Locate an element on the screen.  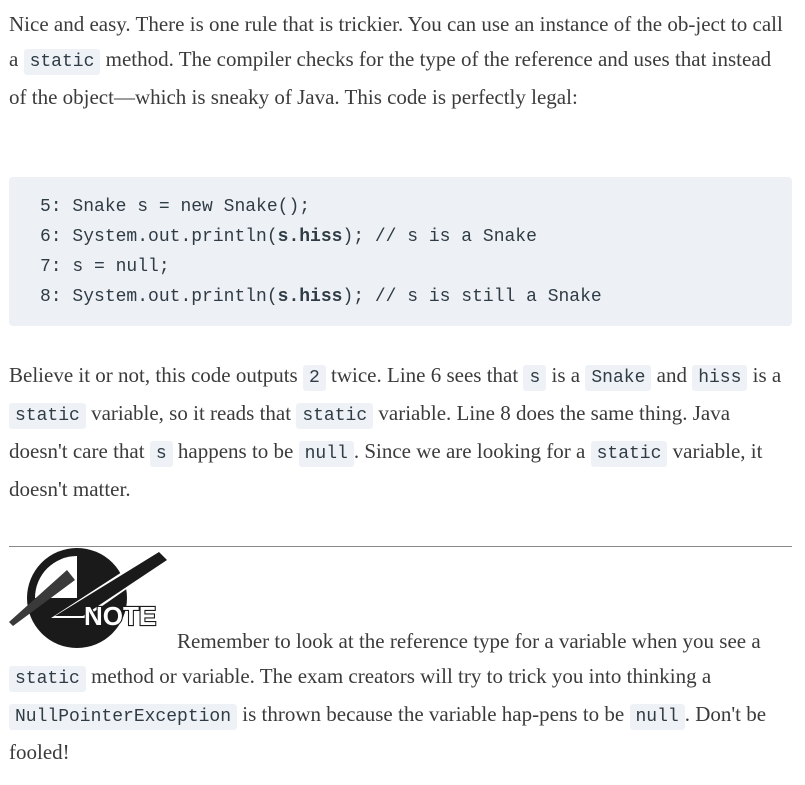
inline-code-static: static is located at coordinates (62, 62).